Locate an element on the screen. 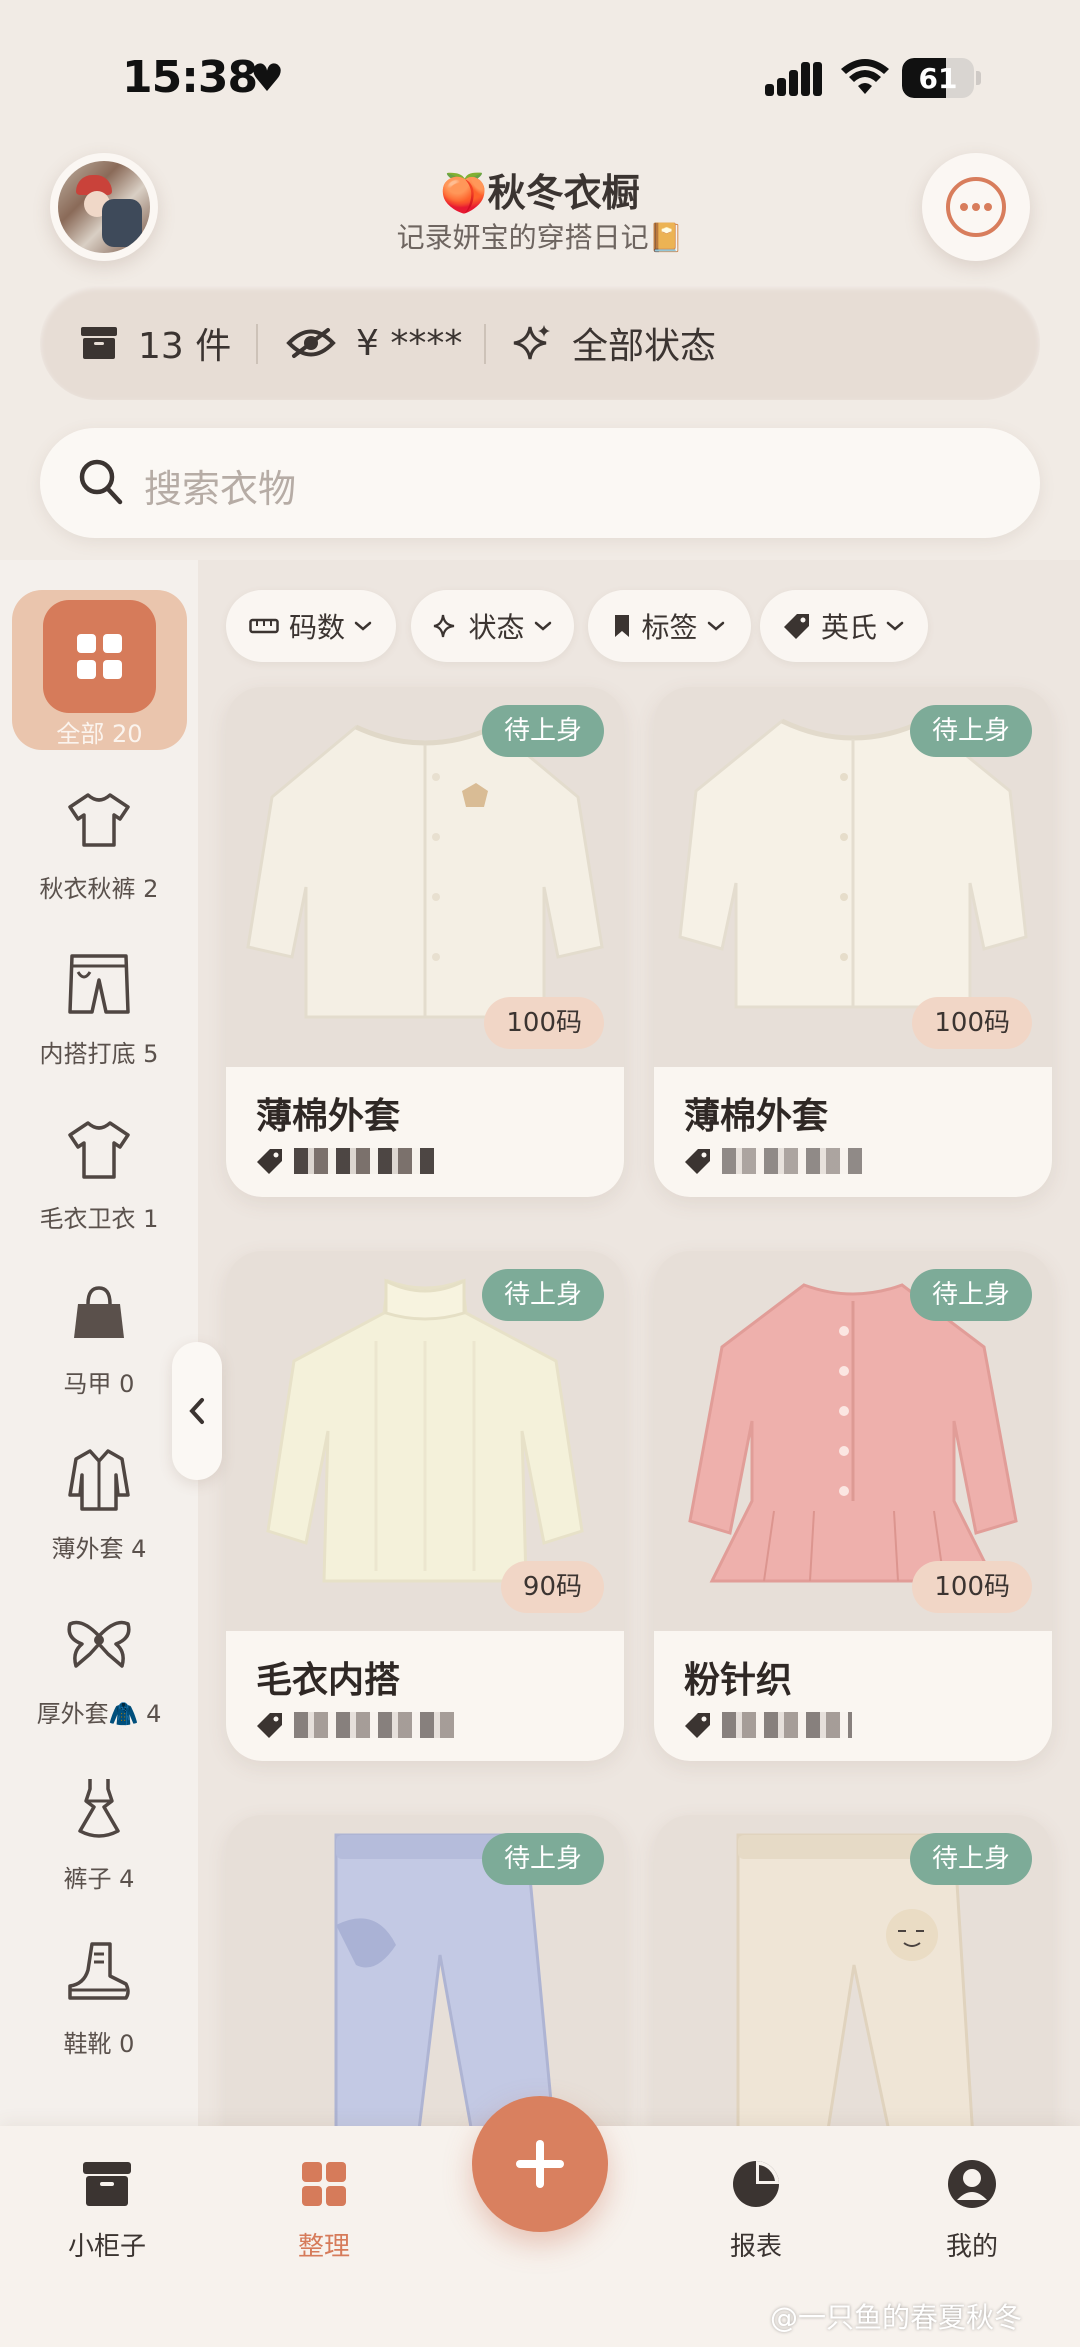  dress-icon is located at coordinates (99, 1808).